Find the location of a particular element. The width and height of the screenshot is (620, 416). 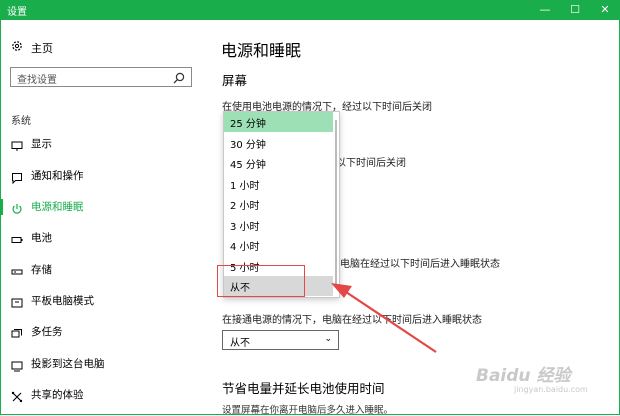

select-value: 从不 is located at coordinates (240, 343).